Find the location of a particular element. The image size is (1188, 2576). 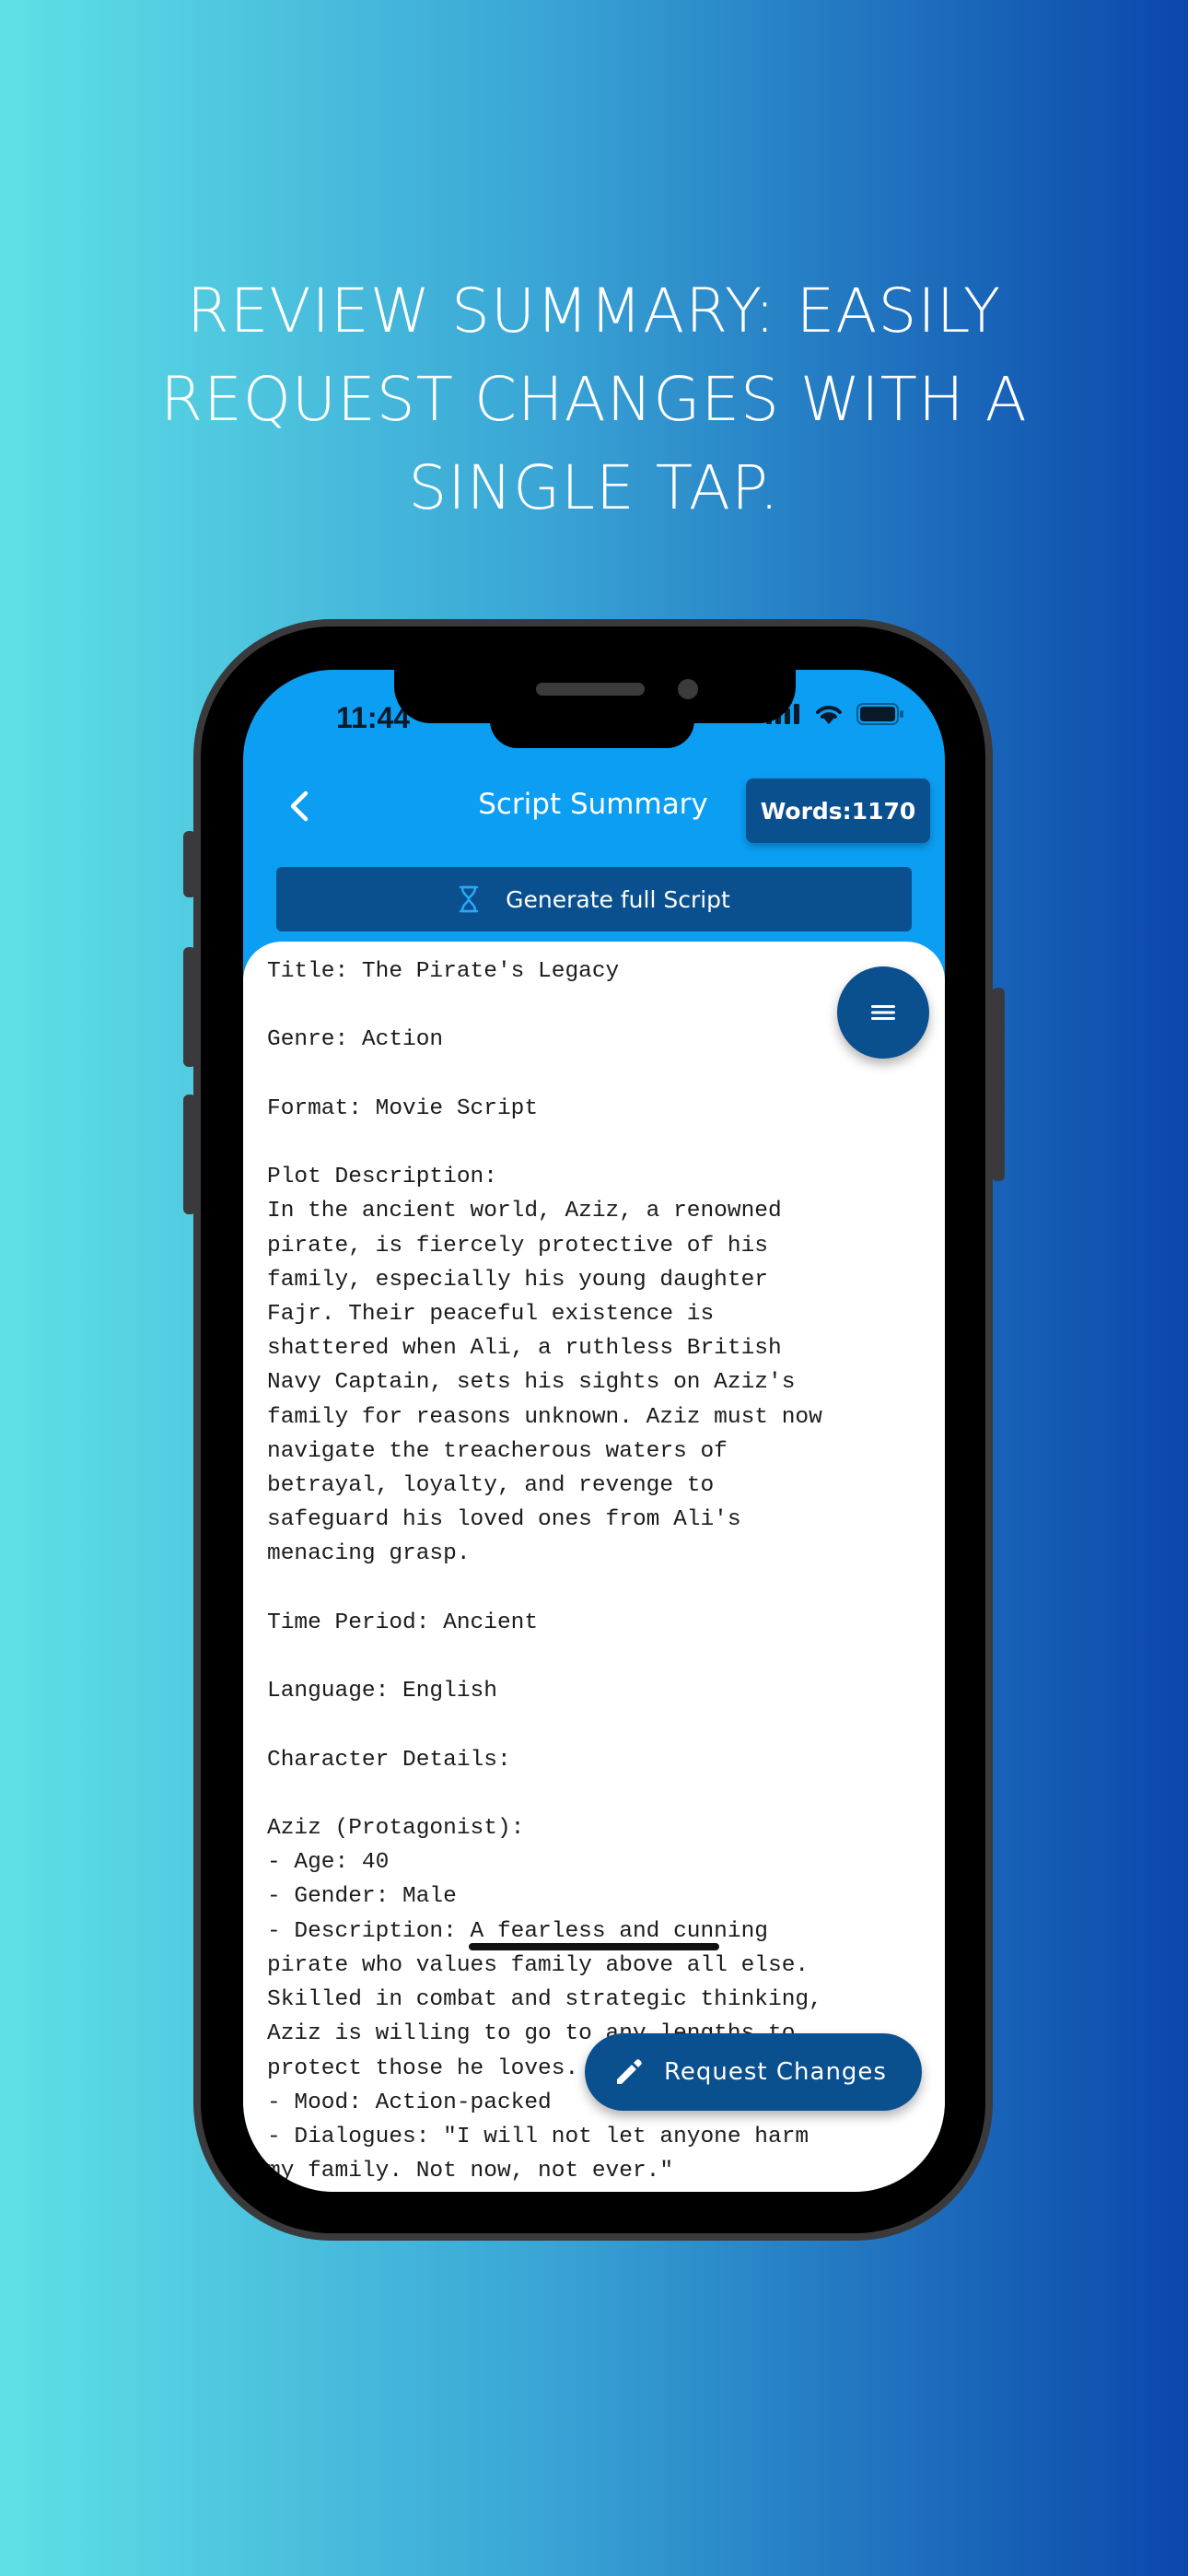

phone-notch-lower is located at coordinates (592, 728).